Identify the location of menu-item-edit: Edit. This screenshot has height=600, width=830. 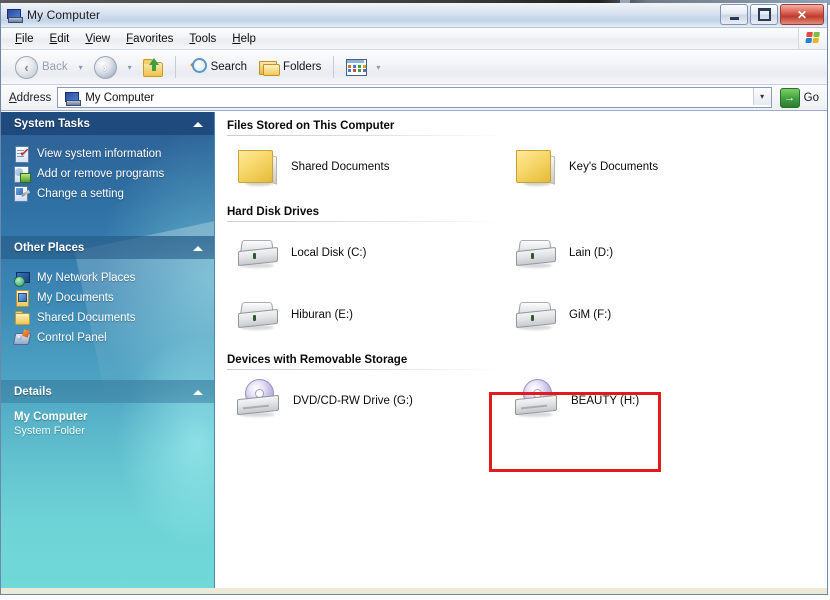
(60, 39).